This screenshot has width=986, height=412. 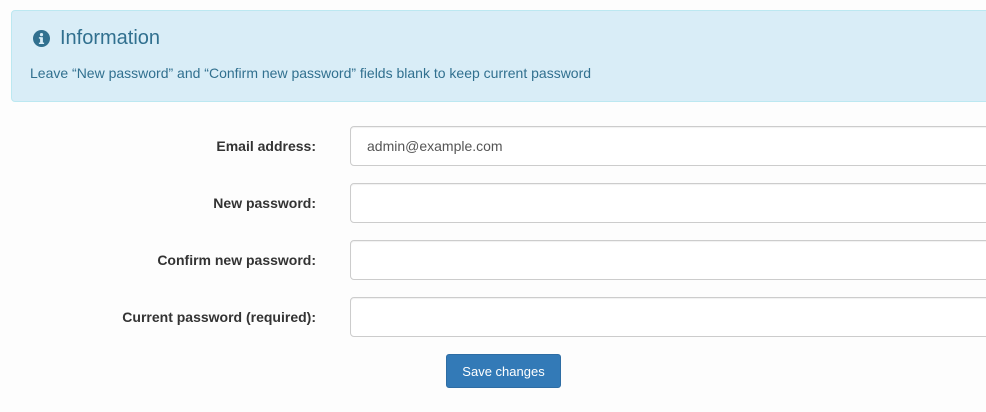 What do you see at coordinates (219, 317) in the screenshot?
I see `current-password-label: Current password (required):` at bounding box center [219, 317].